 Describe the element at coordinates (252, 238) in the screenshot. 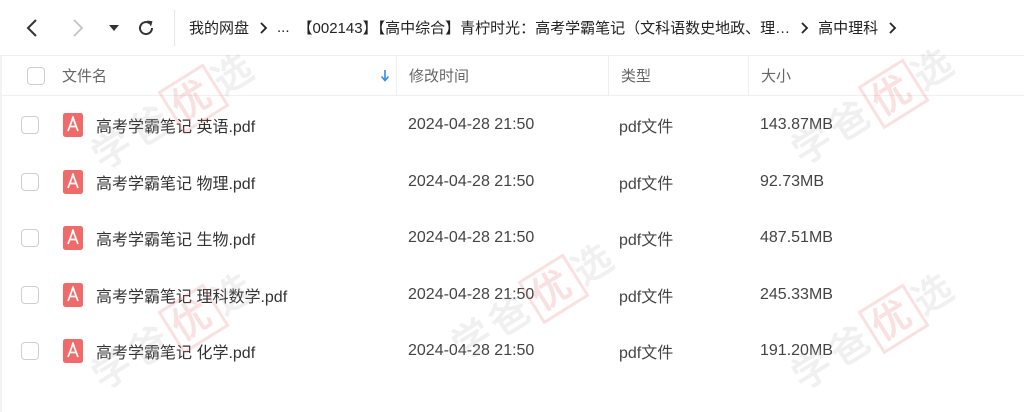

I see `file-name: 高考学霸笔记 生物.pdf` at that location.